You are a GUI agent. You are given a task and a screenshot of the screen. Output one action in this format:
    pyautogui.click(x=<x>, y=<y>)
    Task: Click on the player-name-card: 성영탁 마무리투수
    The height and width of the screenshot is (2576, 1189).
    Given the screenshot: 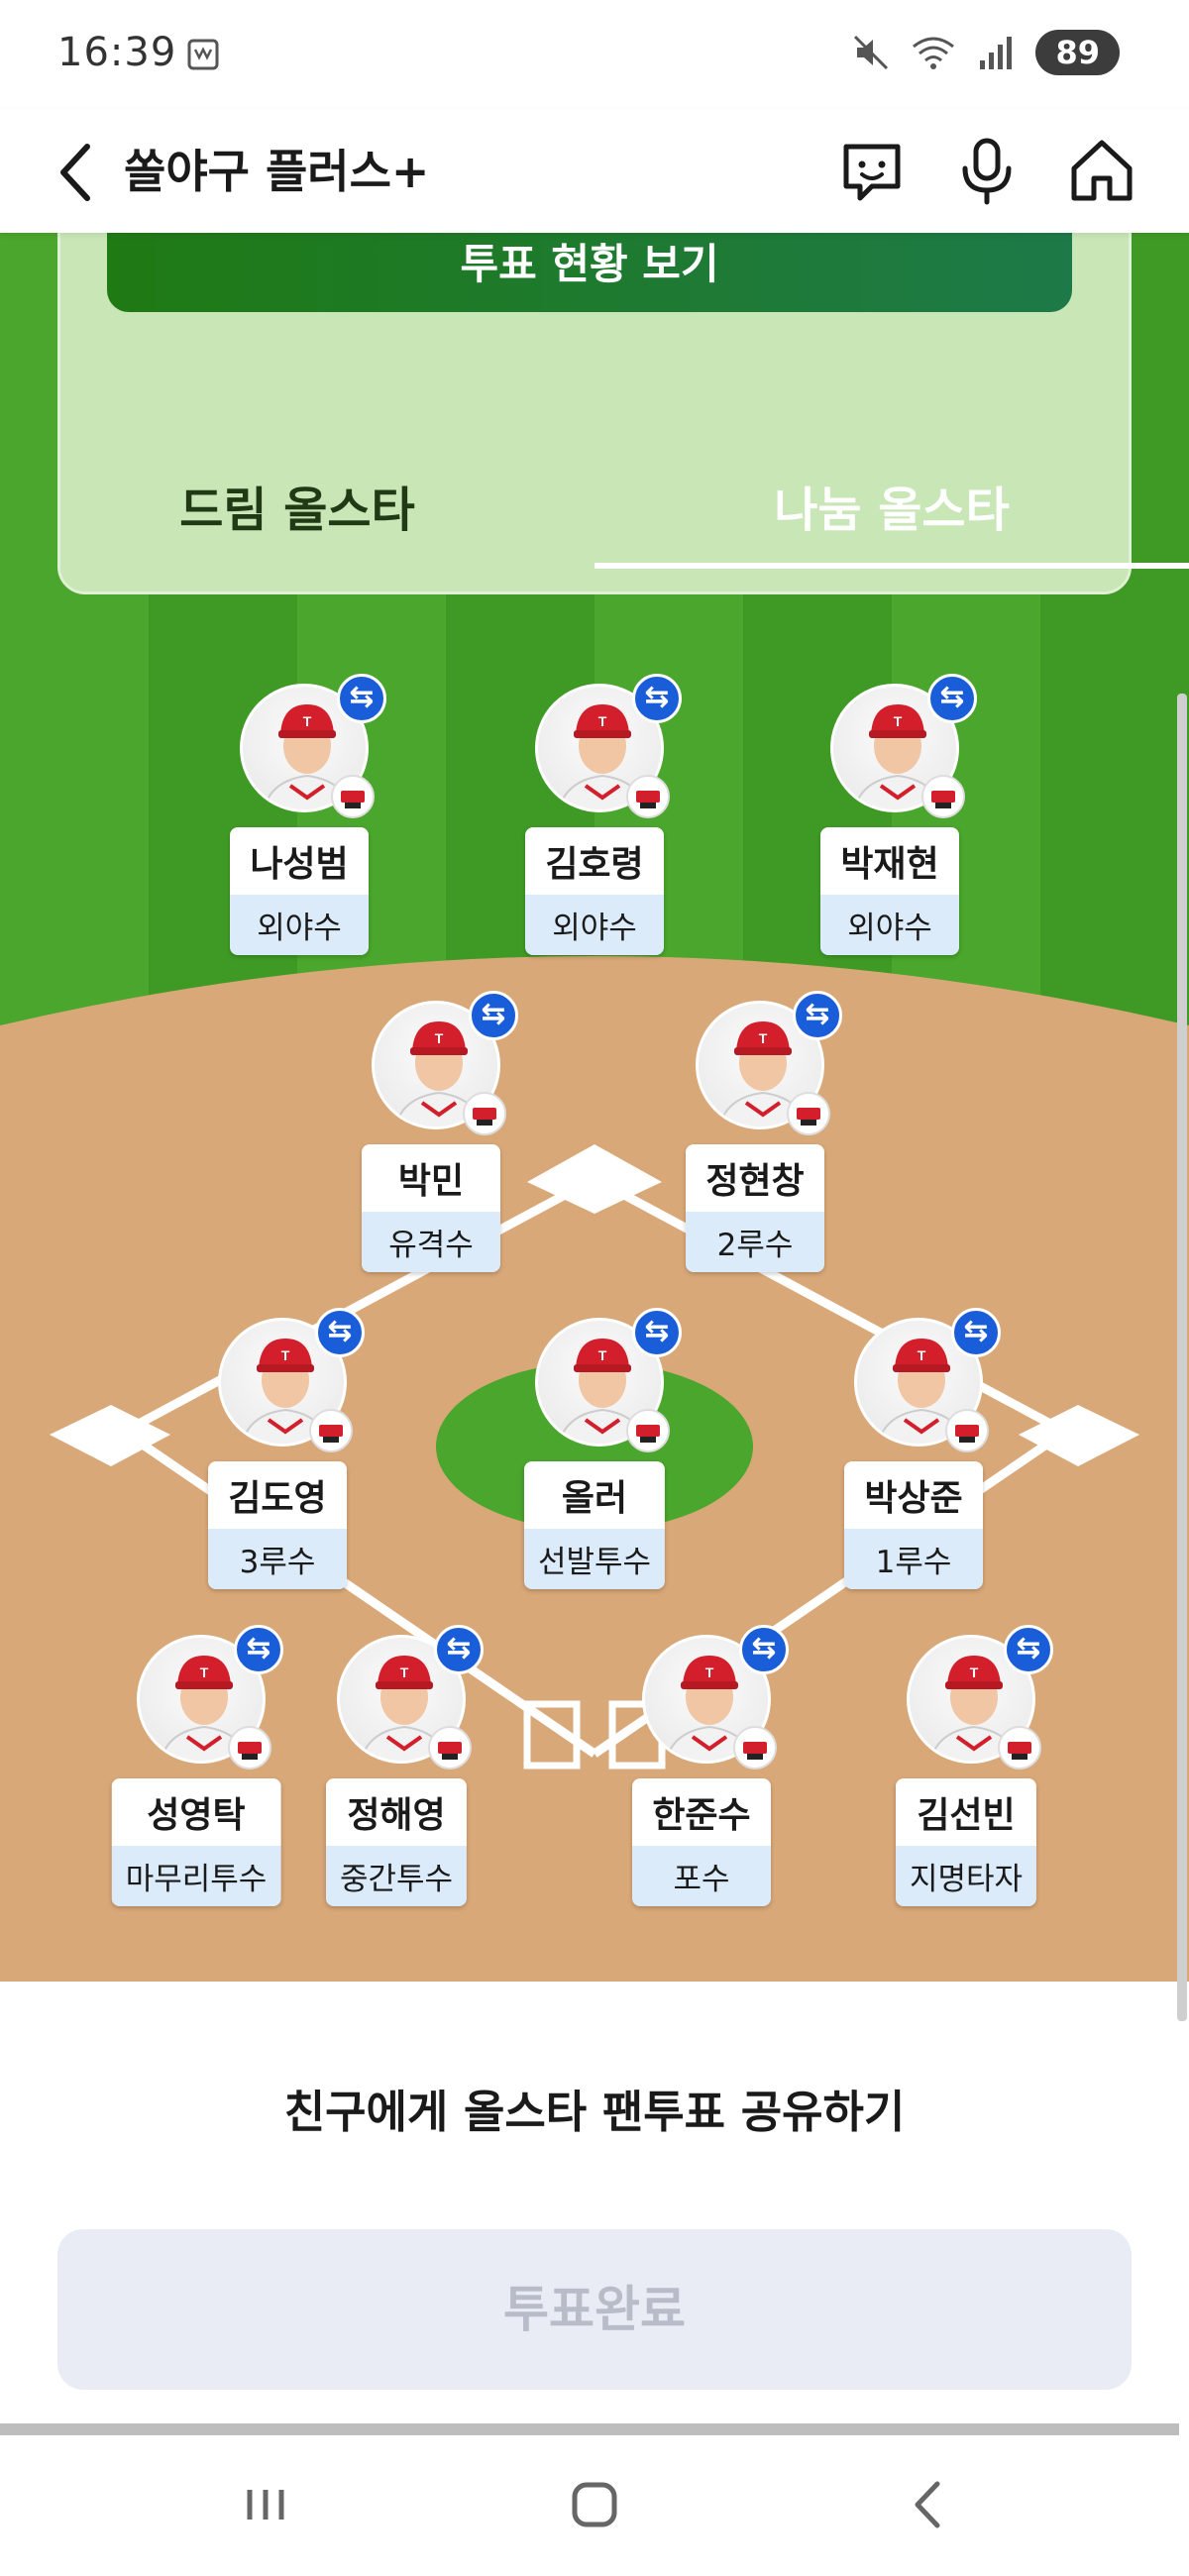 What is the action you would take?
    pyautogui.click(x=196, y=1842)
    